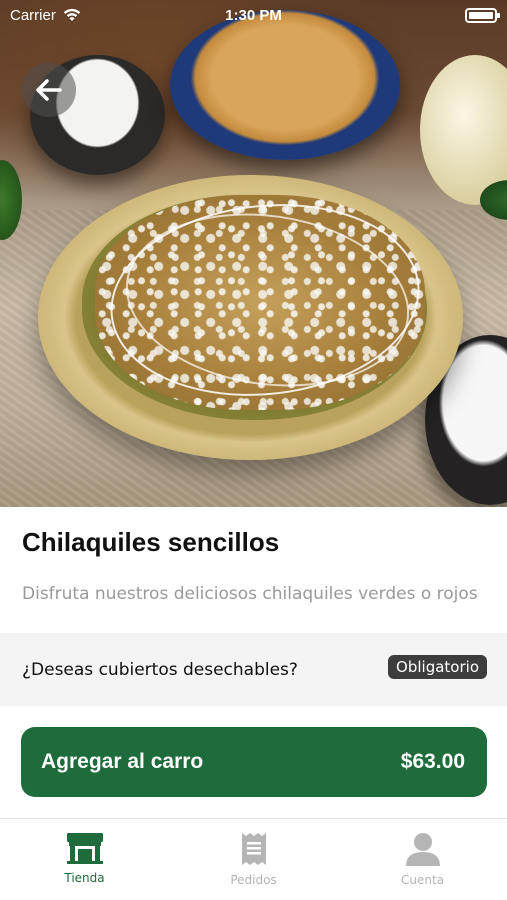 This screenshot has height=900, width=507. I want to click on tab-label: Pedidos, so click(253, 880).